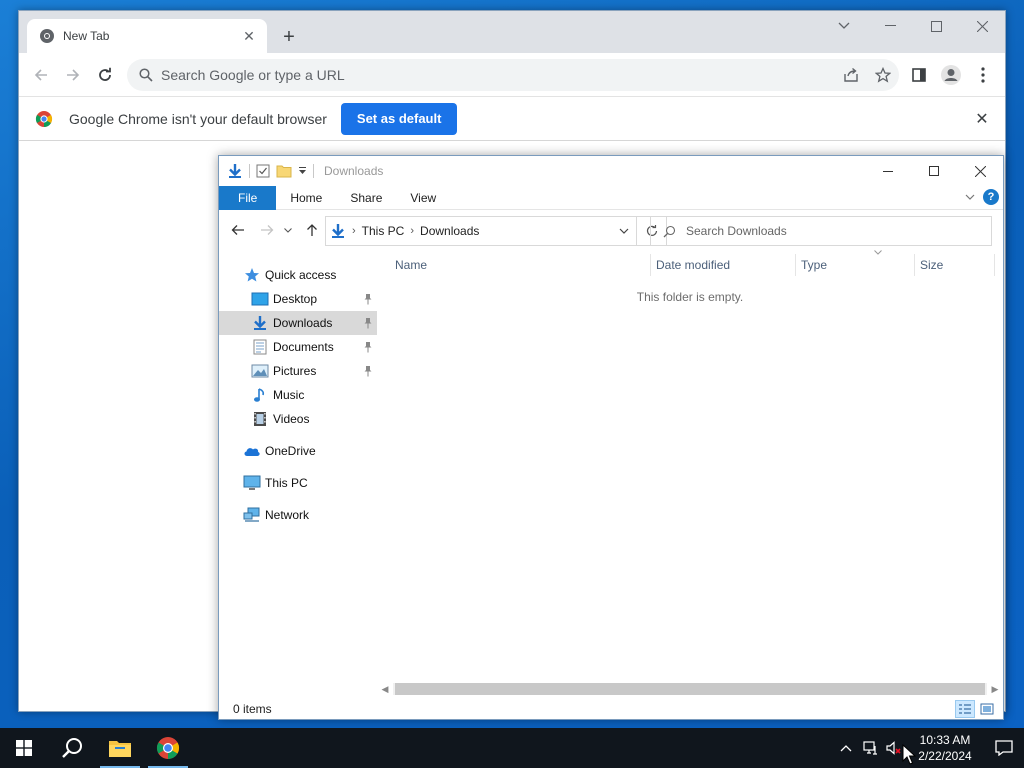 Image resolution: width=1024 pixels, height=768 pixels. Describe the element at coordinates (298, 371) in the screenshot. I see `nav-pictures: Pictures` at that location.